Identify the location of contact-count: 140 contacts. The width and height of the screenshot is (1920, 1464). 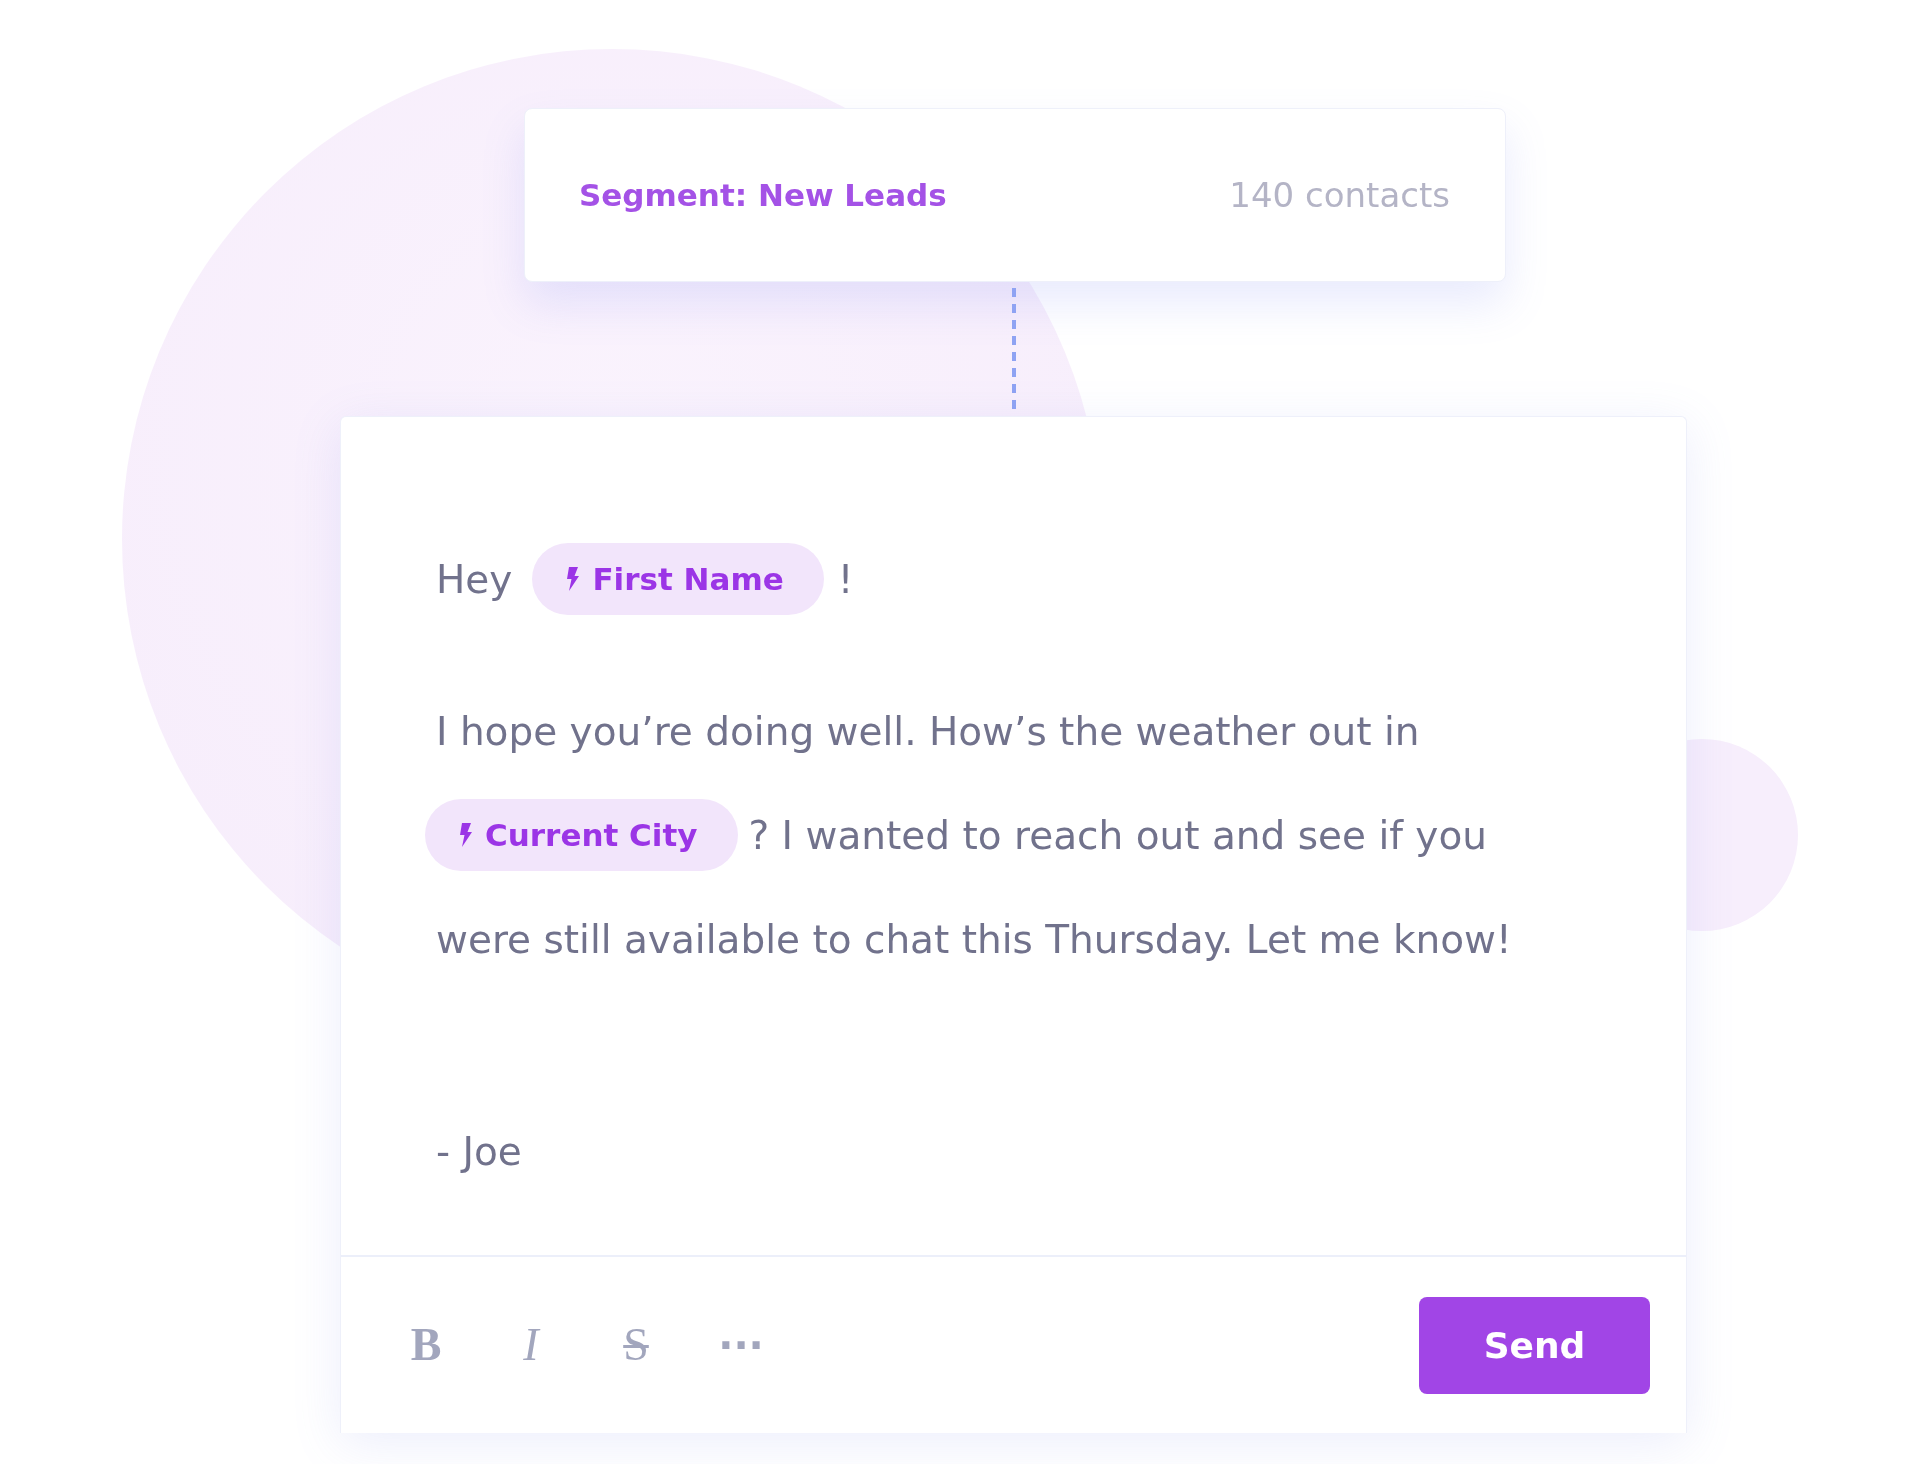
(1339, 195).